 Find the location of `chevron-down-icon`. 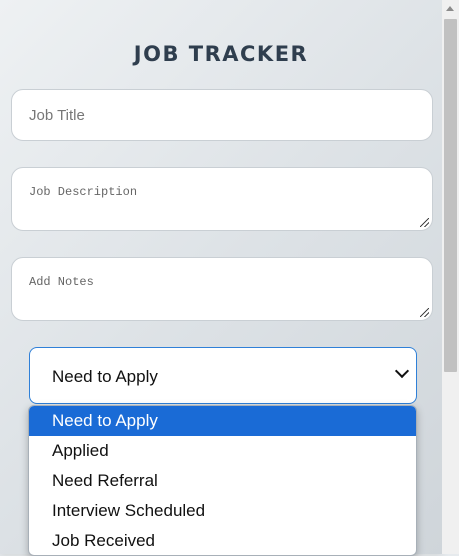

chevron-down-icon is located at coordinates (402, 371).